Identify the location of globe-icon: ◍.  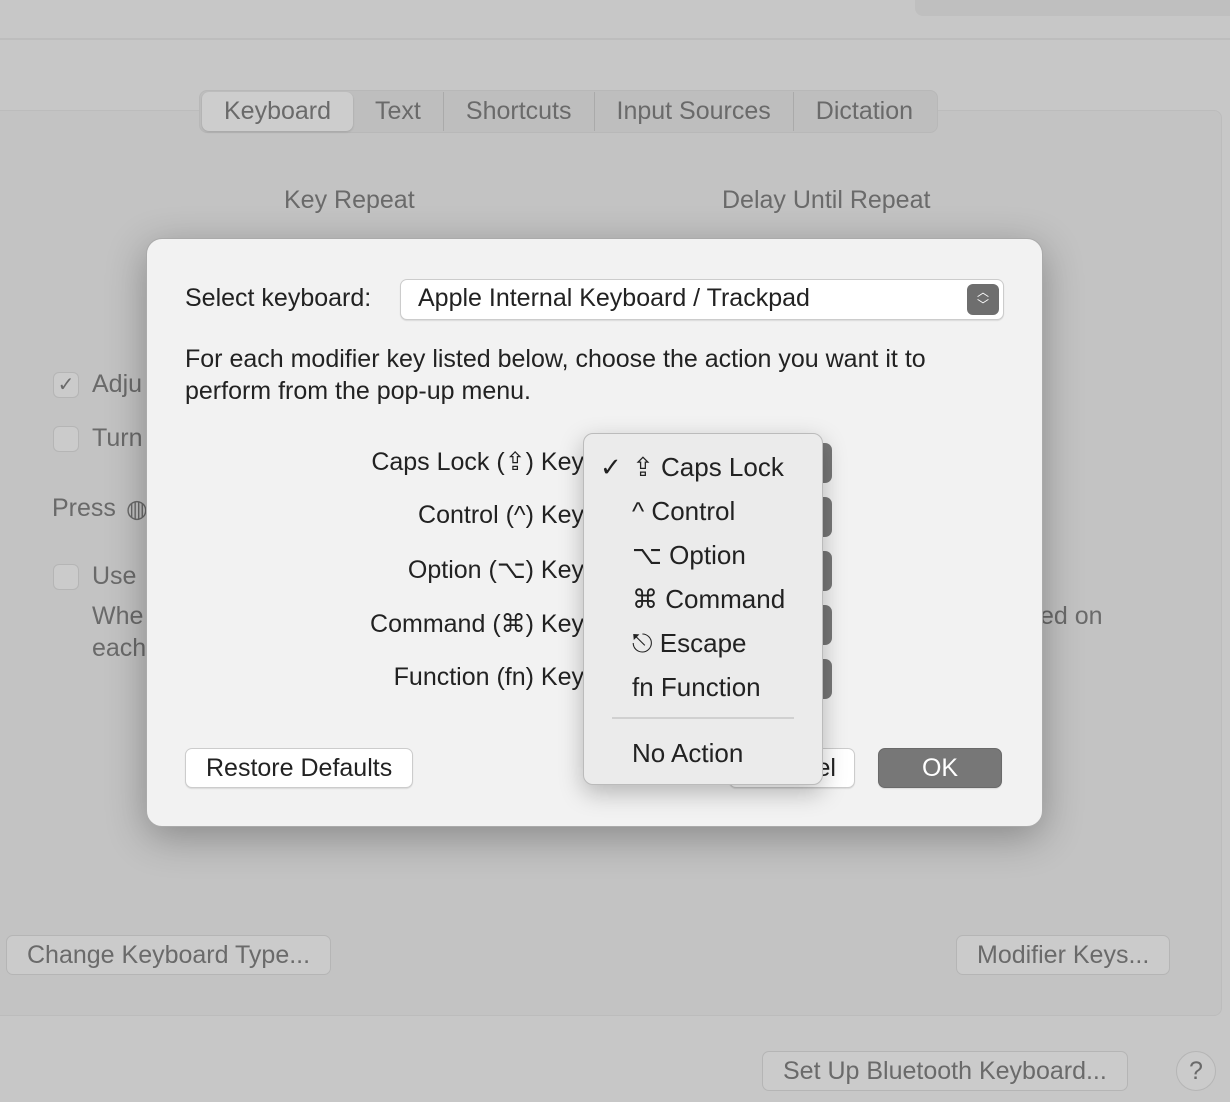
(137, 509).